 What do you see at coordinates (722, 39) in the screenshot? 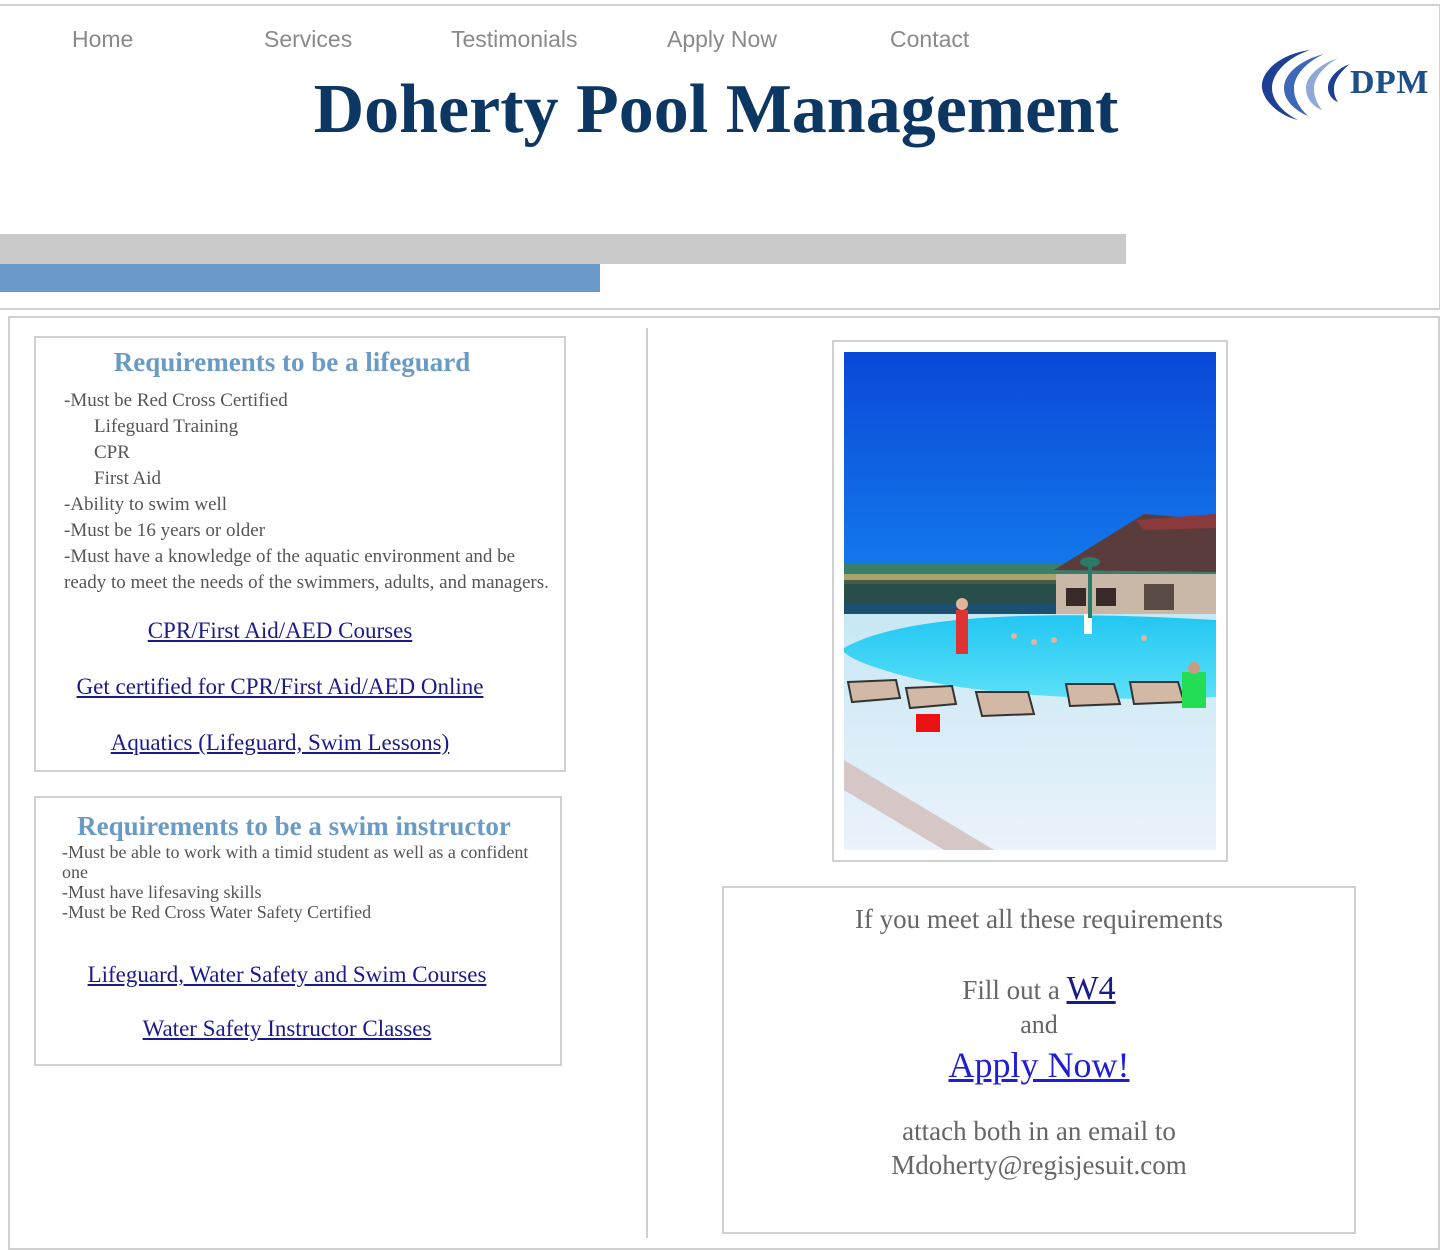
I see `nav-apply-now: Apply Now` at bounding box center [722, 39].